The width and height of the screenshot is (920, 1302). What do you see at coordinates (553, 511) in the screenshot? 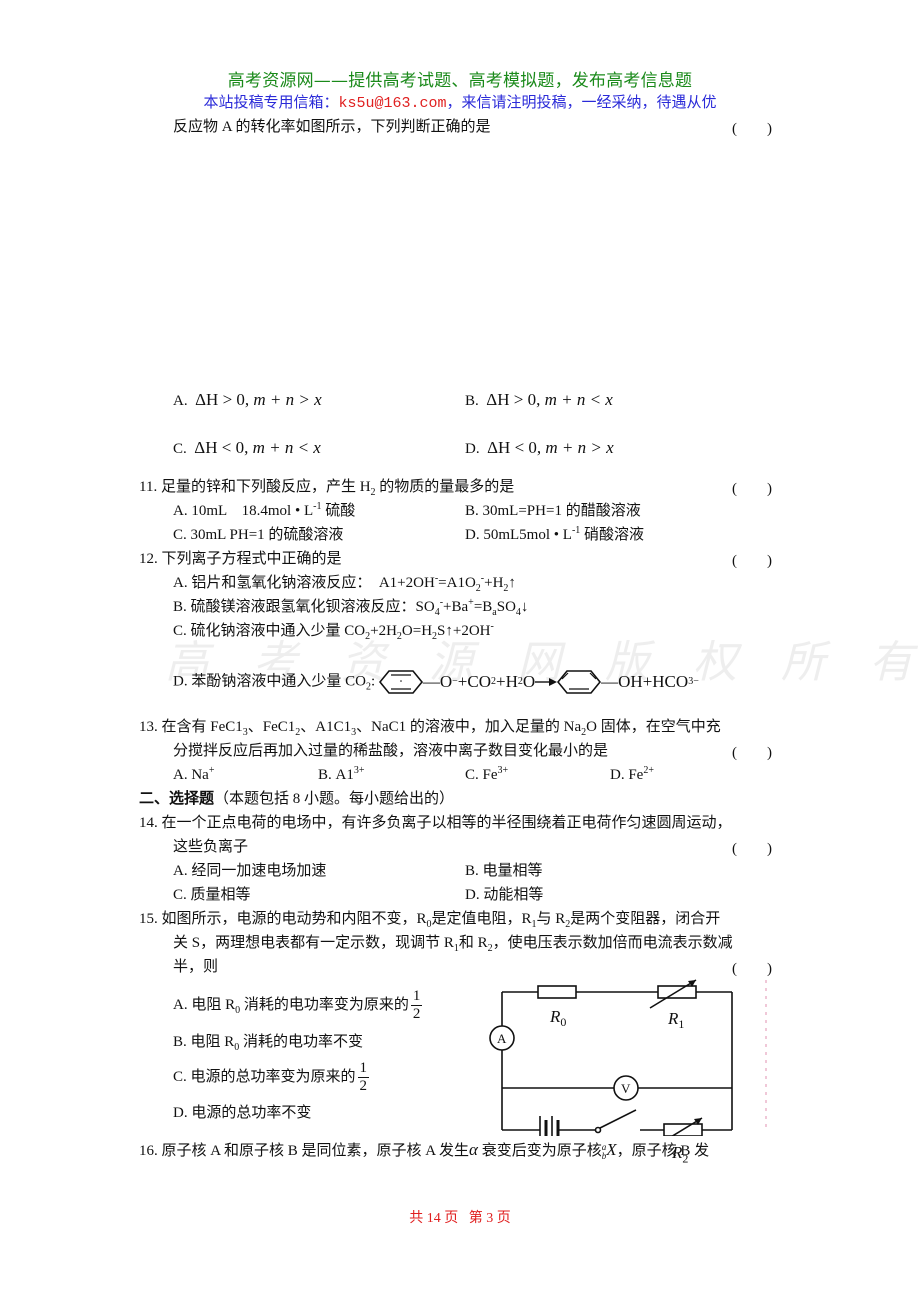
I see `q11-option-b: B. 30mL=PH=1 的醋酸溶液` at bounding box center [553, 511].